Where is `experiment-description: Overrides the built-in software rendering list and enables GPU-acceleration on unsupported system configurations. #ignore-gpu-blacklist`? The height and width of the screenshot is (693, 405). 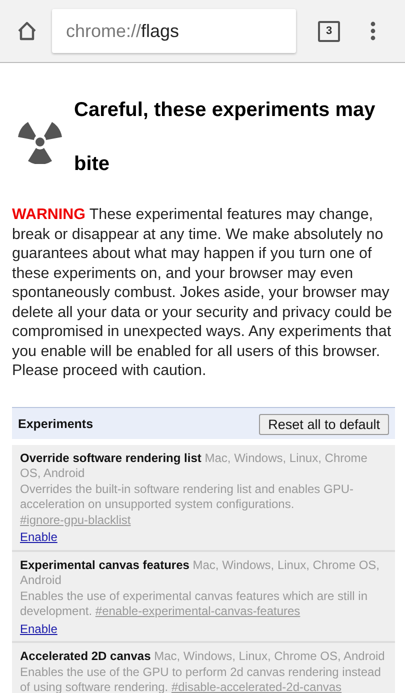 experiment-description: Overrides the built-in software rendering list and enables GPU-acceleration on unsupported system configurations. #ignore-gpu-blacklist is located at coordinates (187, 505).